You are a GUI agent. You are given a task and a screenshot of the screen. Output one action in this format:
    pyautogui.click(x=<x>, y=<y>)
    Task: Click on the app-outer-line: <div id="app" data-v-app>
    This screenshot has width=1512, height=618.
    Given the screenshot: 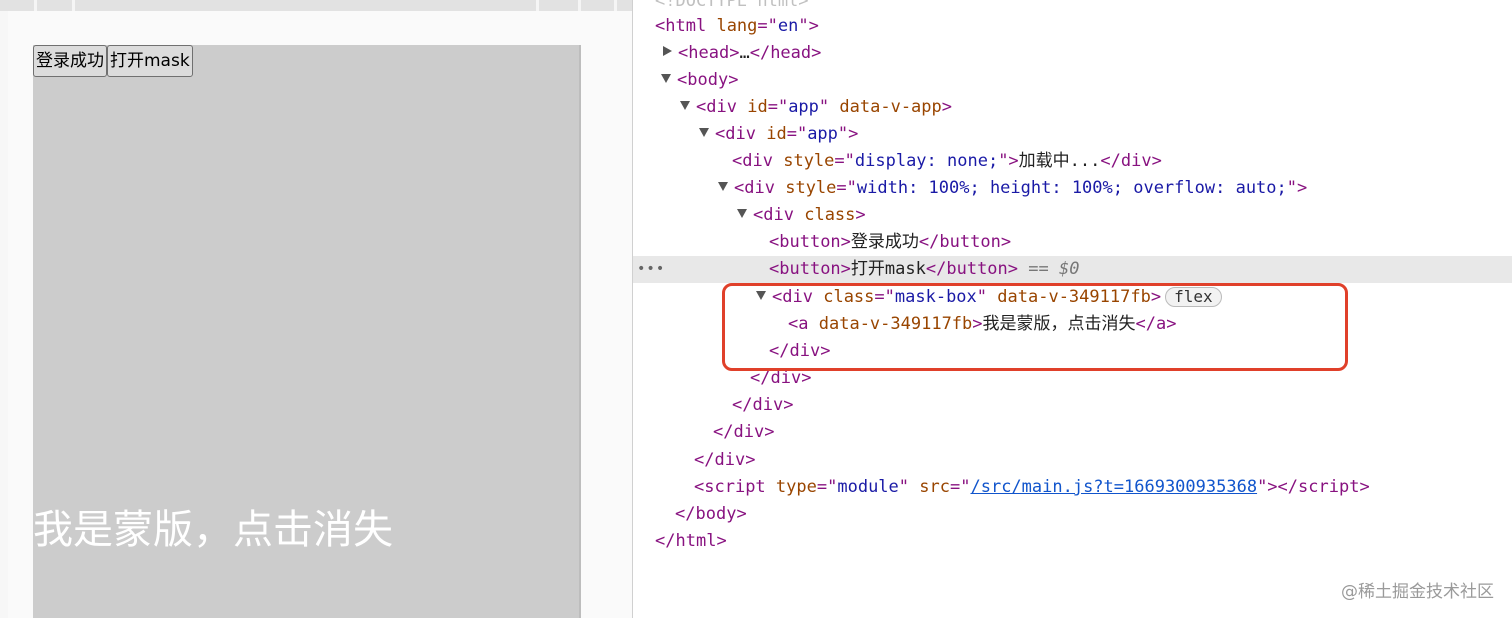 What is the action you would take?
    pyautogui.click(x=1096, y=107)
    